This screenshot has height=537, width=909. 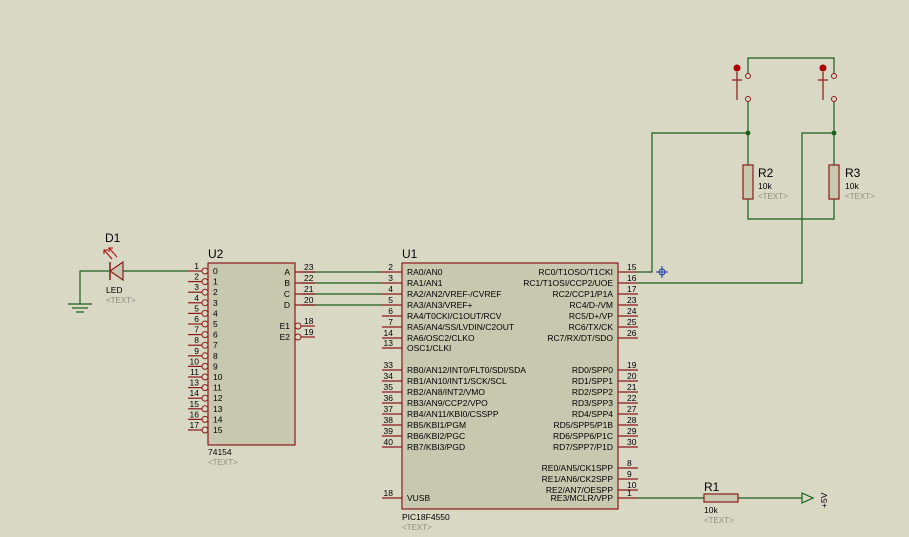 What do you see at coordinates (195, 425) in the screenshot?
I see `pin-number: 17` at bounding box center [195, 425].